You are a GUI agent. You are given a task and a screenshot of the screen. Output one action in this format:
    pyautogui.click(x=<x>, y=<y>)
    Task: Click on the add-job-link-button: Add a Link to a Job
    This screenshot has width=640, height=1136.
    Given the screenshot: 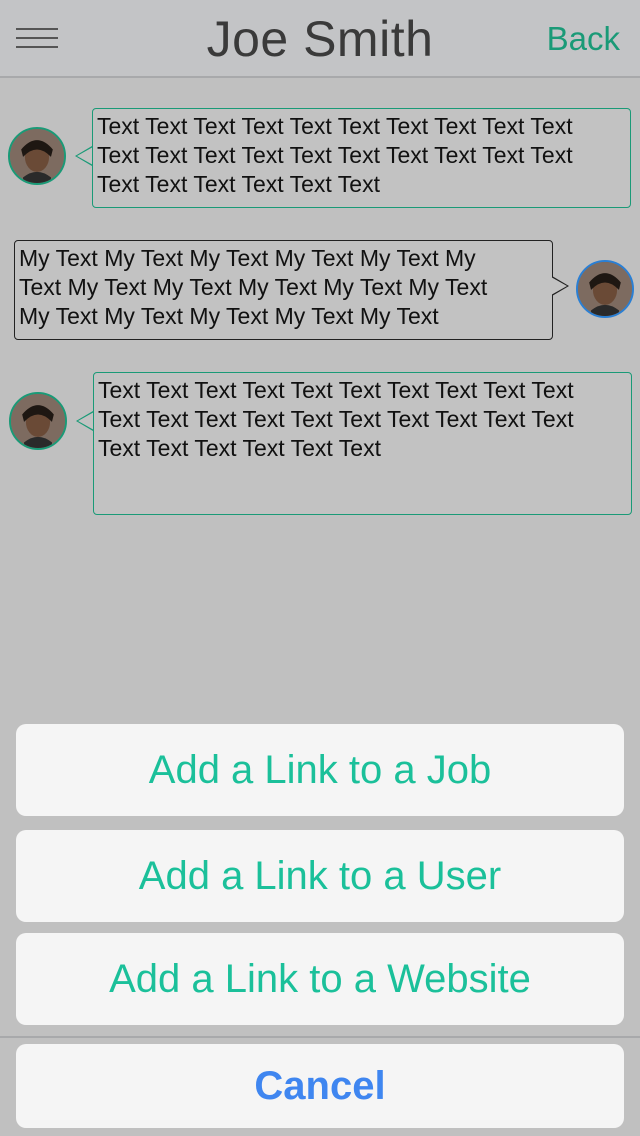 What is the action you would take?
    pyautogui.click(x=320, y=770)
    